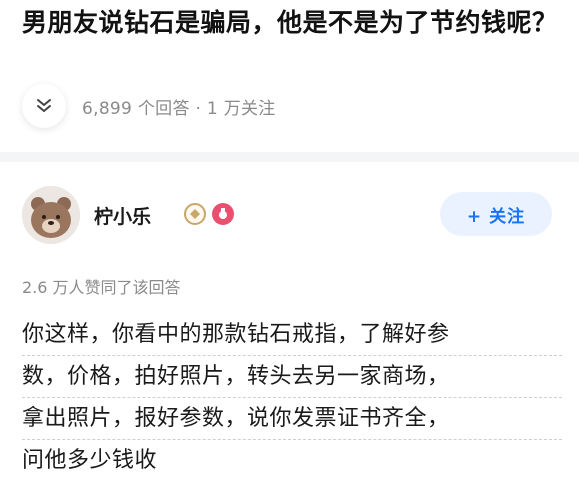 The image size is (579, 485). Describe the element at coordinates (223, 214) in the screenshot. I see `medal-badge-icon` at that location.